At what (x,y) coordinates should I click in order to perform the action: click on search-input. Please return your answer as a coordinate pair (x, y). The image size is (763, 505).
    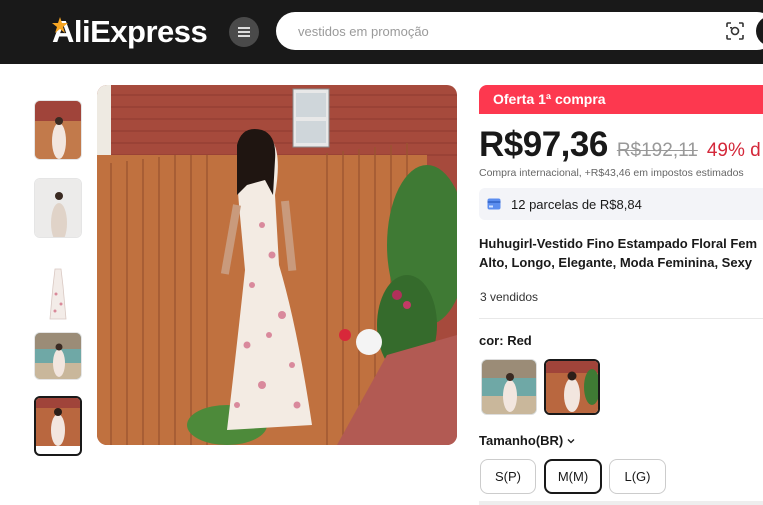
    Looking at the image, I should click on (498, 31).